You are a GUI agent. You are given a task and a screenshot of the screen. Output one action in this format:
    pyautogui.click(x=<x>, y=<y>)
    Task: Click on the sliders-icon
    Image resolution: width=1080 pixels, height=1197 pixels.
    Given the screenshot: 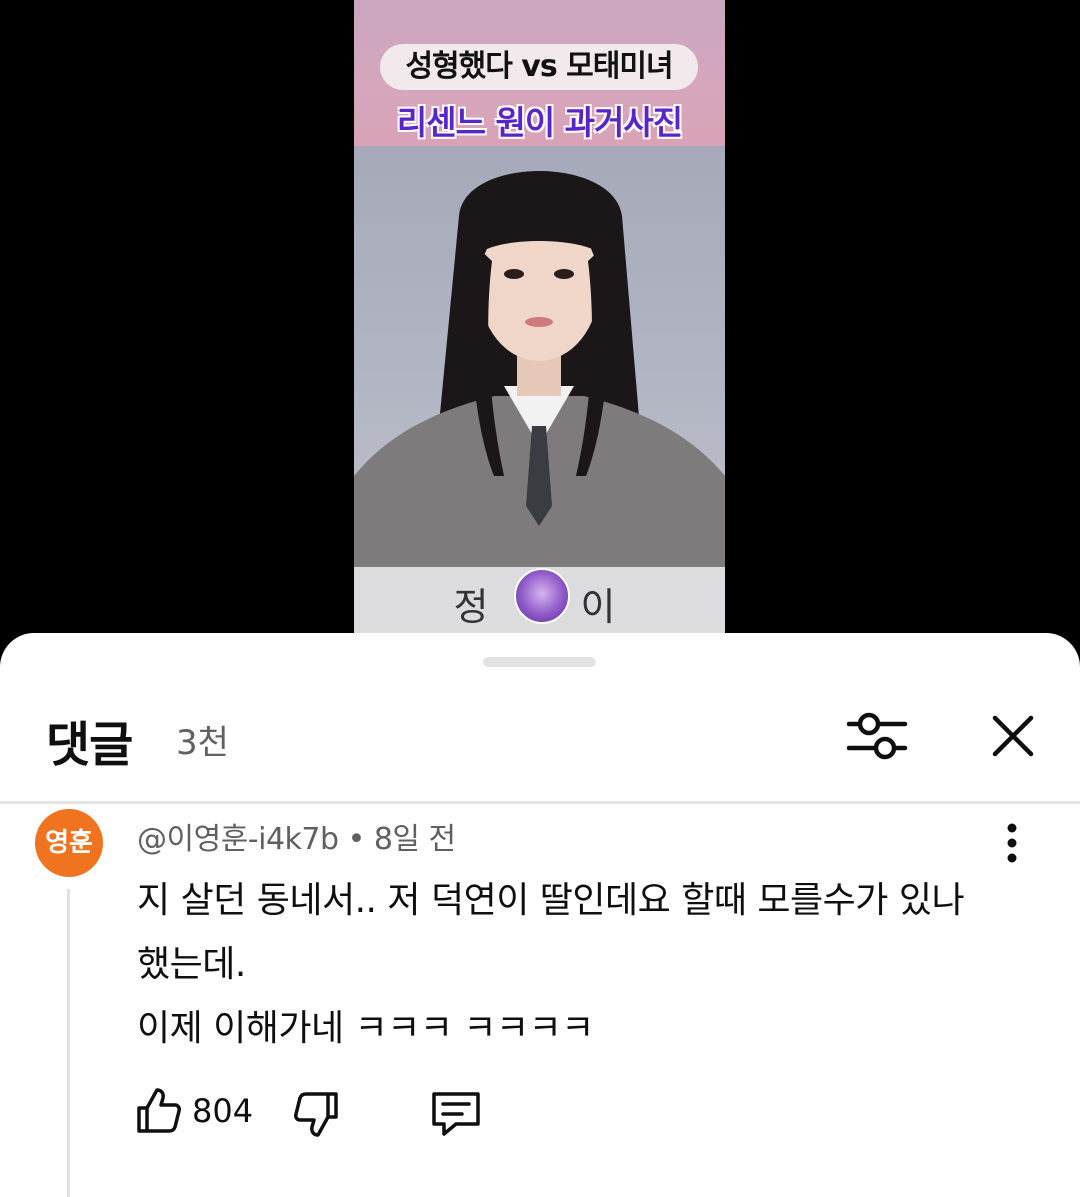 What is the action you would take?
    pyautogui.click(x=877, y=736)
    